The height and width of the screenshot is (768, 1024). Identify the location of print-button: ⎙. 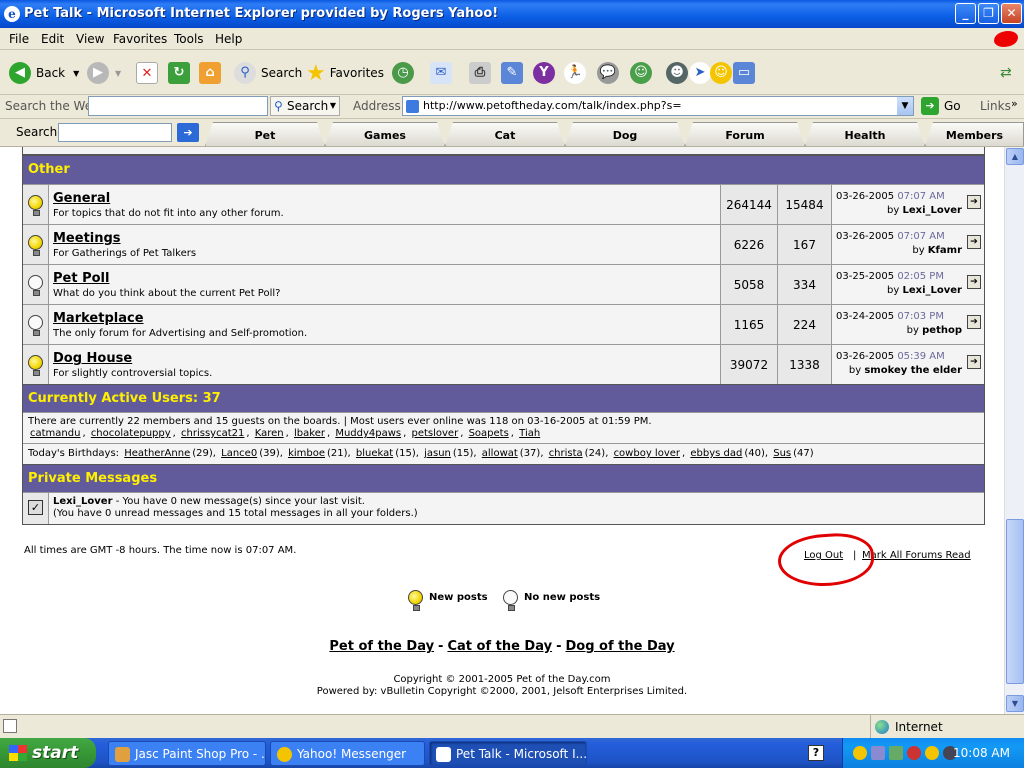
(480, 73).